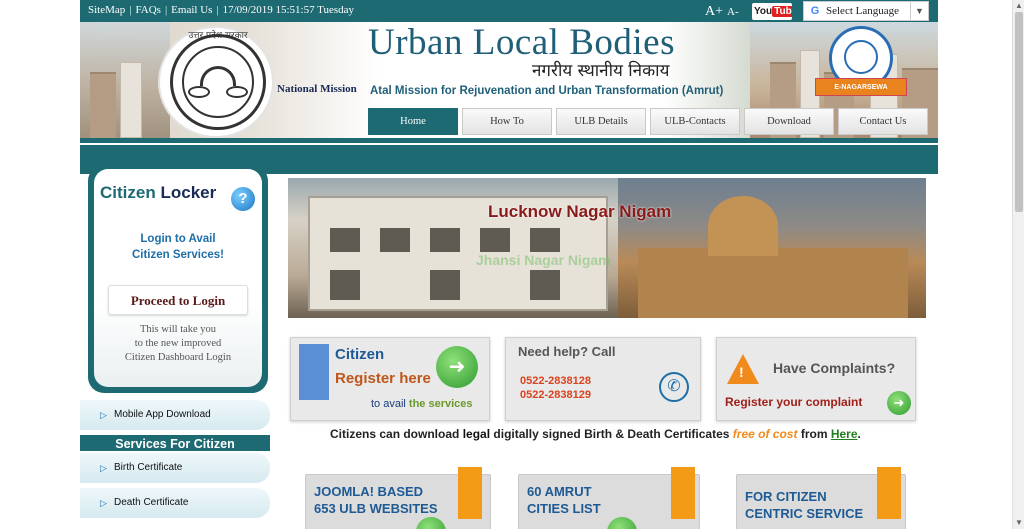 This screenshot has height=529, width=1024. Describe the element at coordinates (383, 378) in the screenshot. I see `register-card-action: Register here` at that location.